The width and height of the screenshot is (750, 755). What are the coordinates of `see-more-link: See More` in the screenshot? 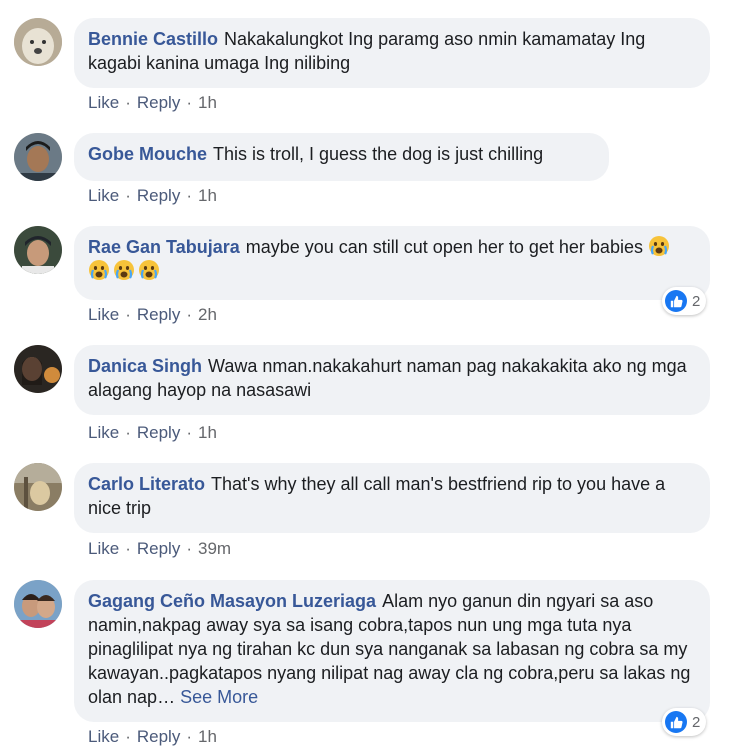 It's located at (219, 697).